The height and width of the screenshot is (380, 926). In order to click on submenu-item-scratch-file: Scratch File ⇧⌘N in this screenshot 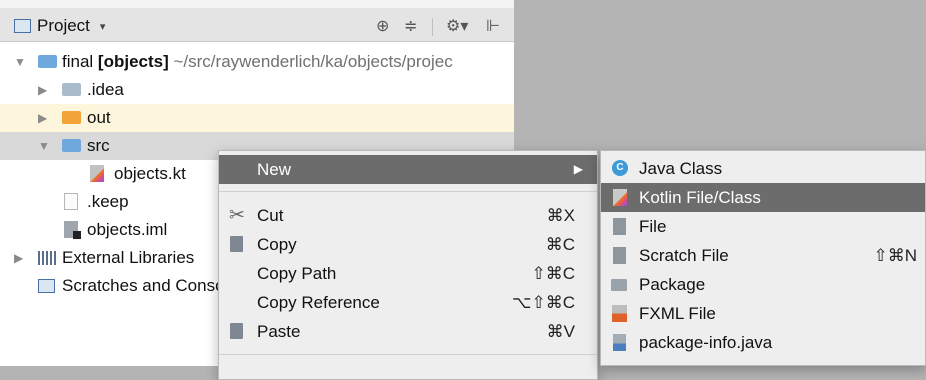, I will do `click(763, 255)`.